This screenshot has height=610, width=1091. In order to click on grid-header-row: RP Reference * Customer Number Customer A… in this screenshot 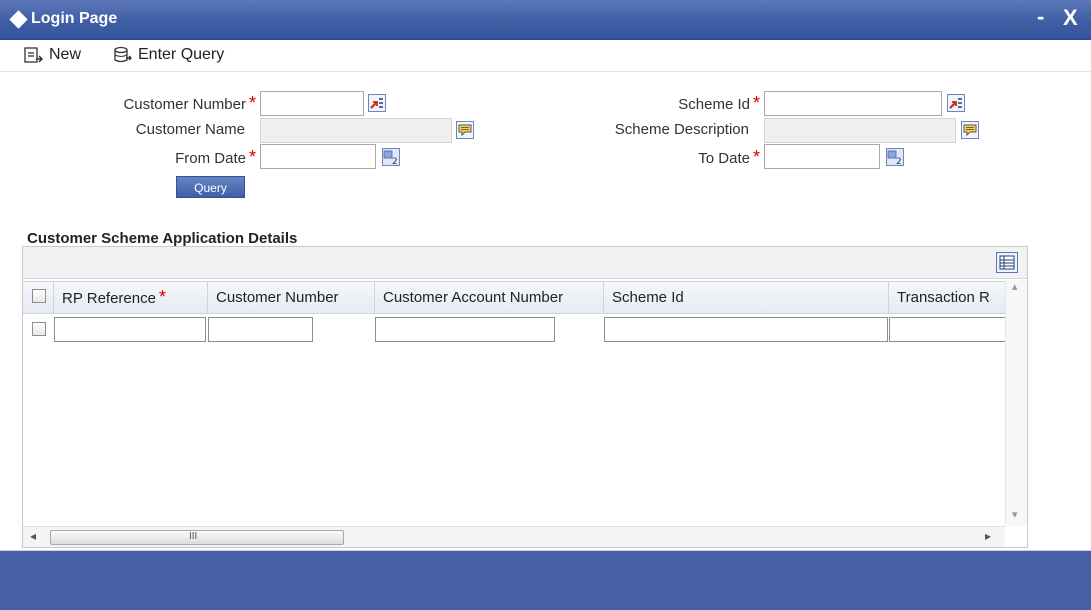, I will do `click(514, 297)`.